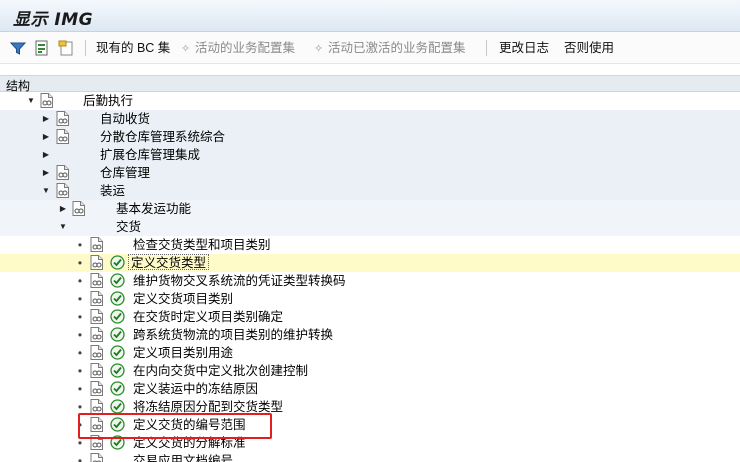  I want to click on filter-icon, so click(18, 48).